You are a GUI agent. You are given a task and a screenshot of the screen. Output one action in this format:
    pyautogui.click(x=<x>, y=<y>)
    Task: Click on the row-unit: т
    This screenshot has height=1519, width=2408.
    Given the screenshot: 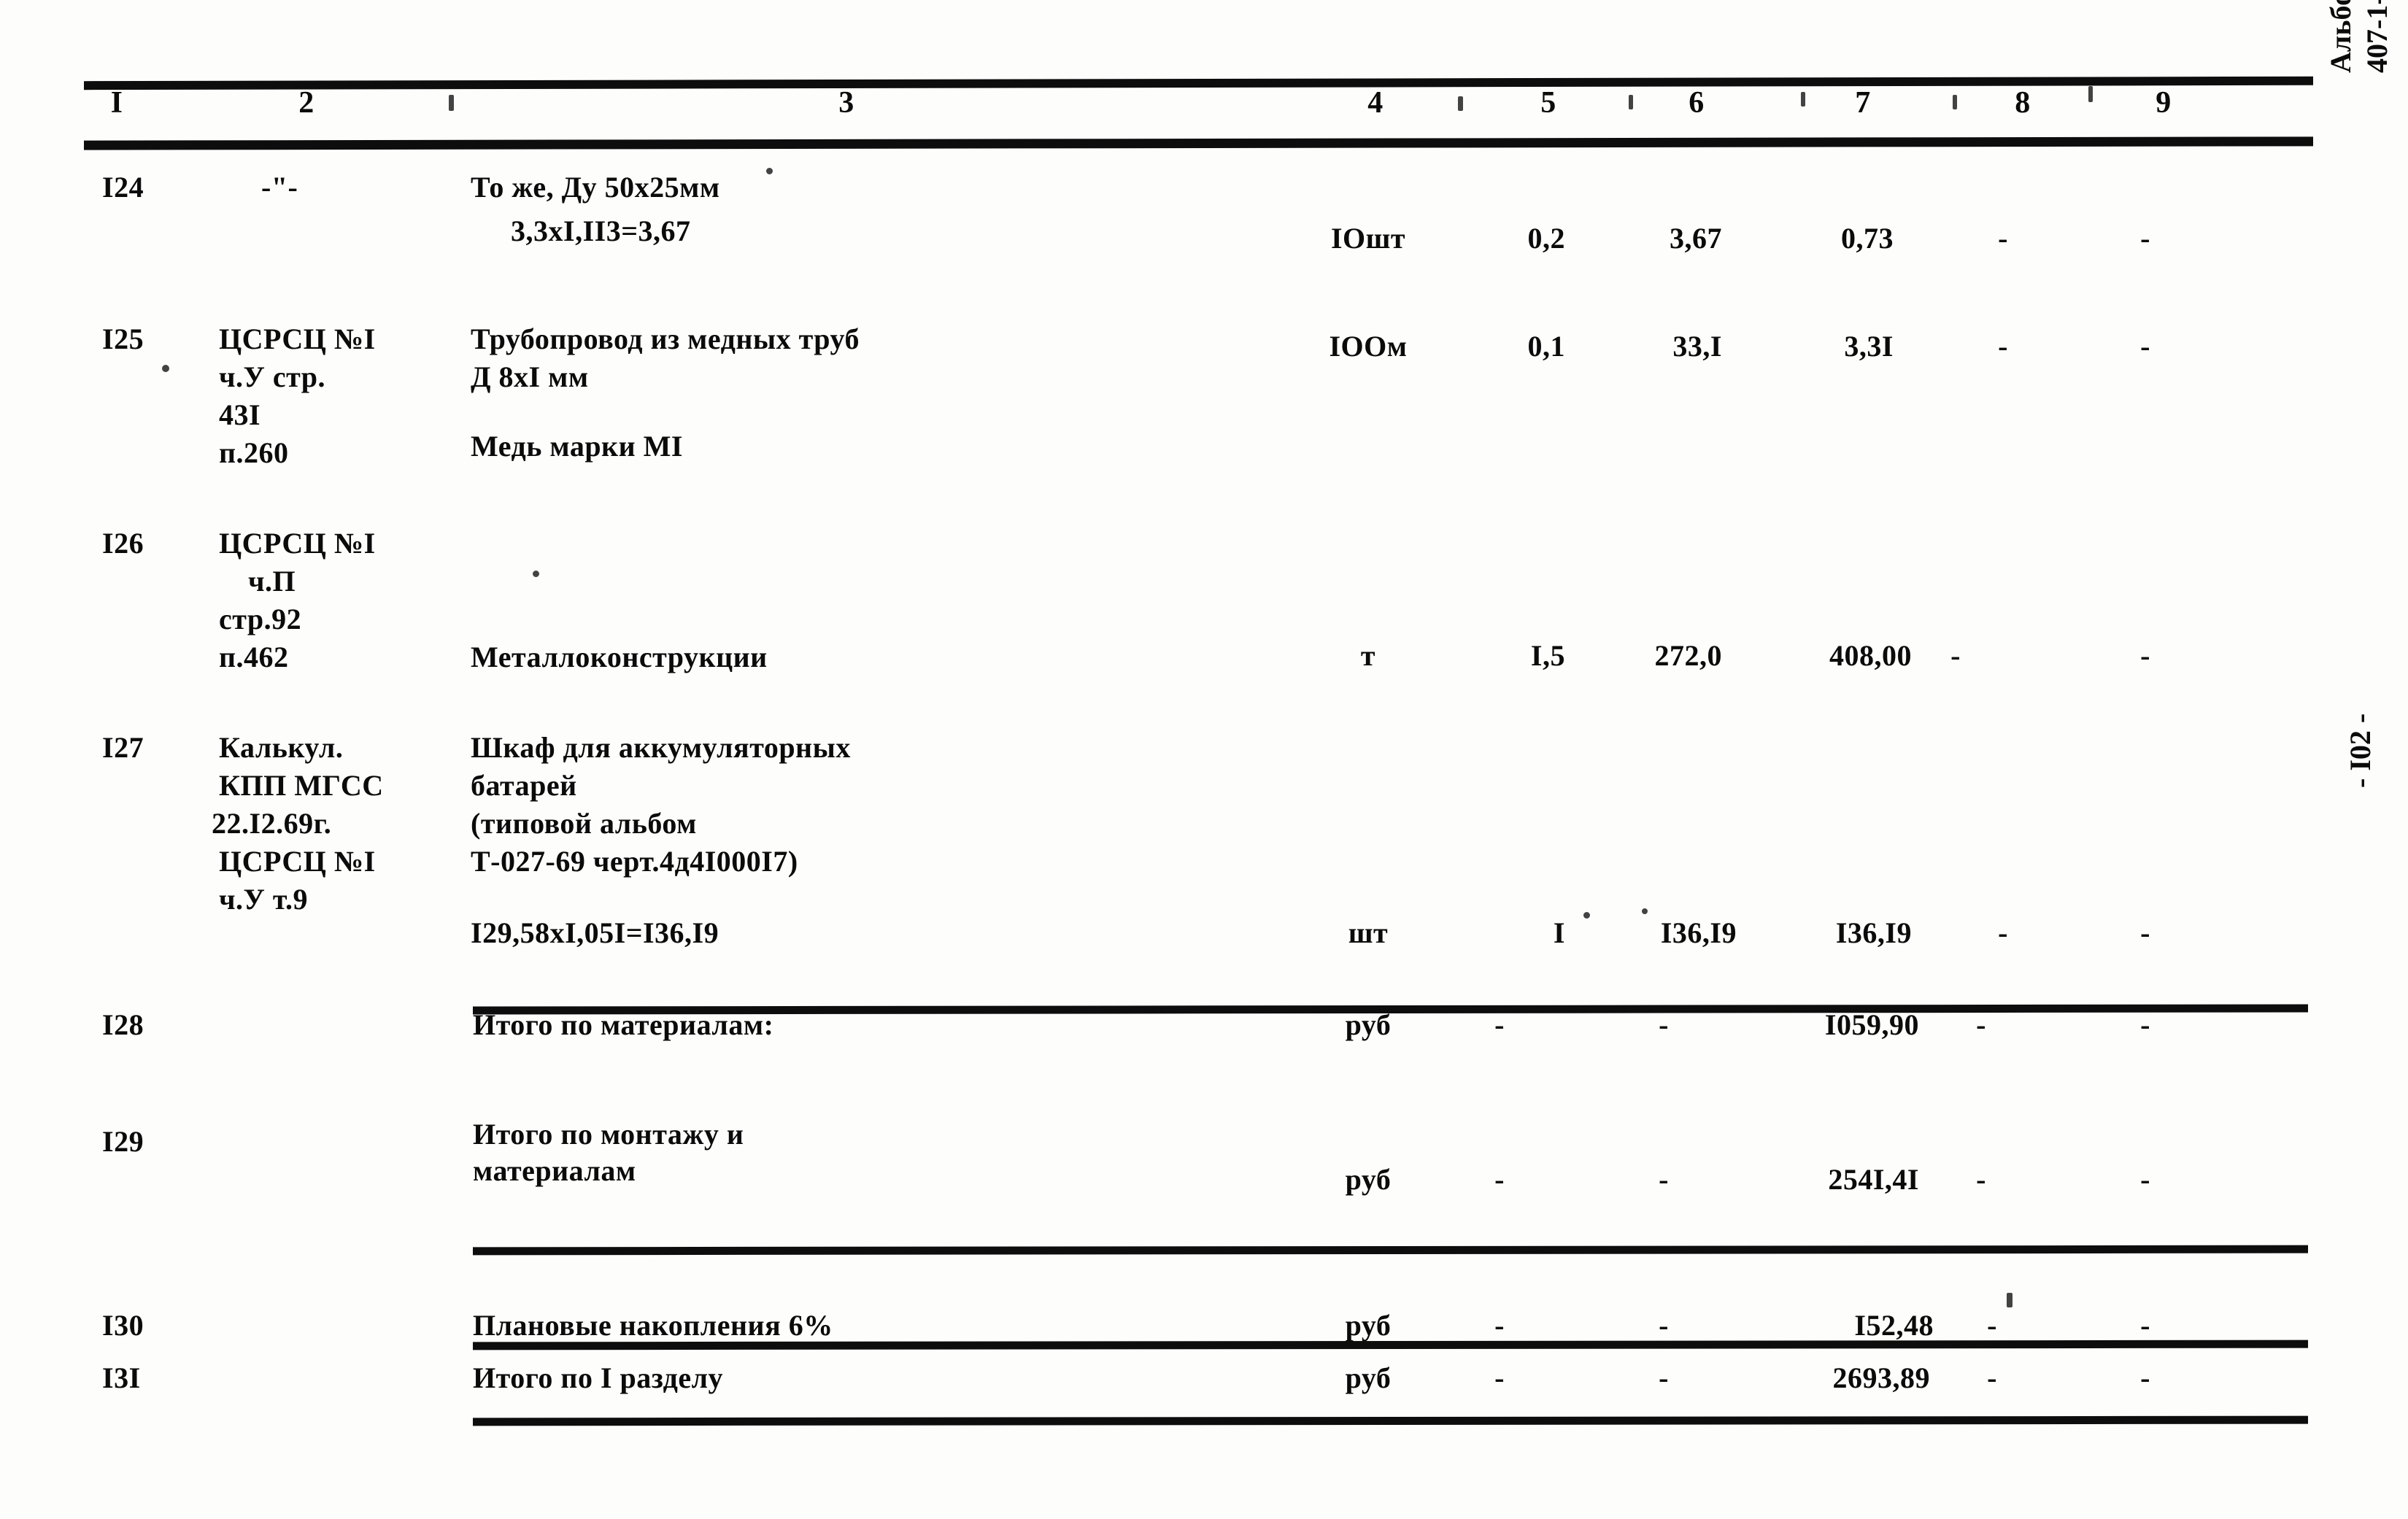 What is the action you would take?
    pyautogui.click(x=1368, y=655)
    